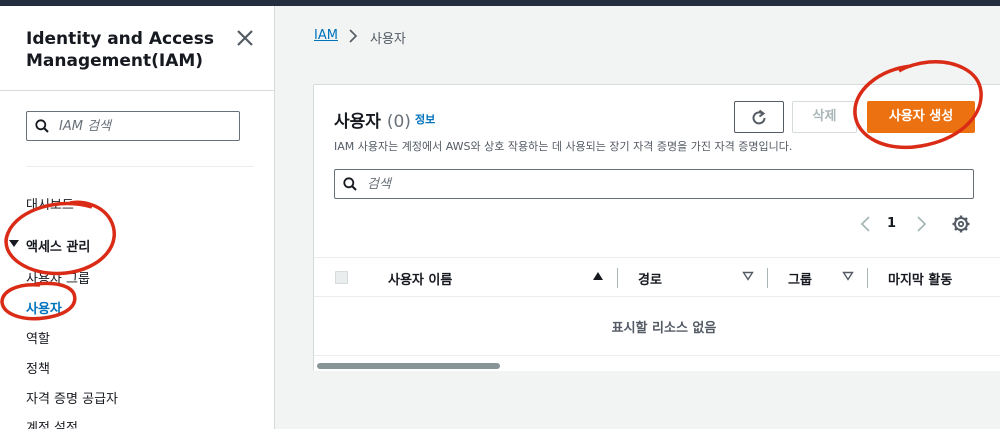 Image resolution: width=1000 pixels, height=429 pixels. Describe the element at coordinates (961, 224) in the screenshot. I see `gear-icon` at that location.